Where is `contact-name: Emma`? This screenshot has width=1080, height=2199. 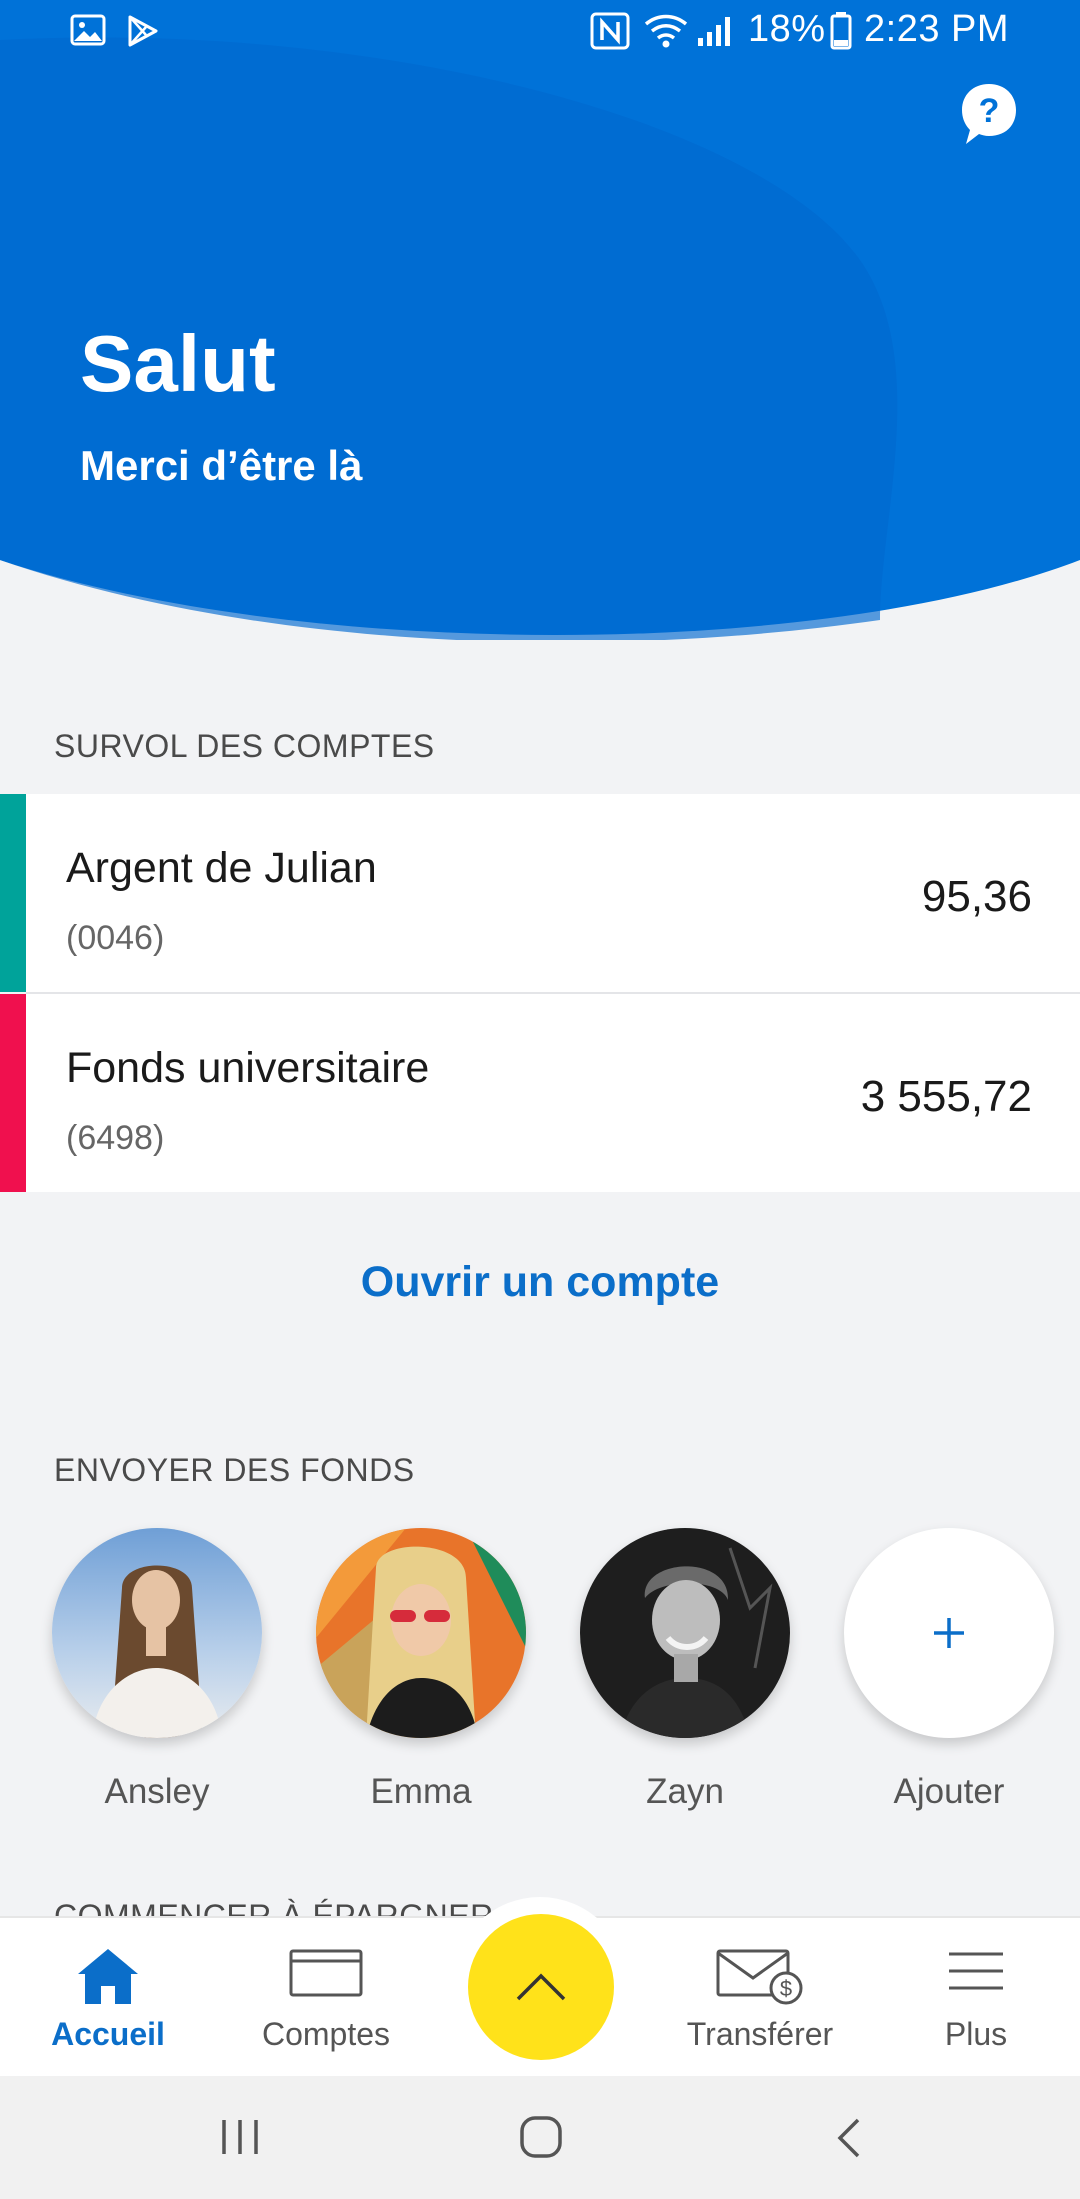 contact-name: Emma is located at coordinates (421, 1791).